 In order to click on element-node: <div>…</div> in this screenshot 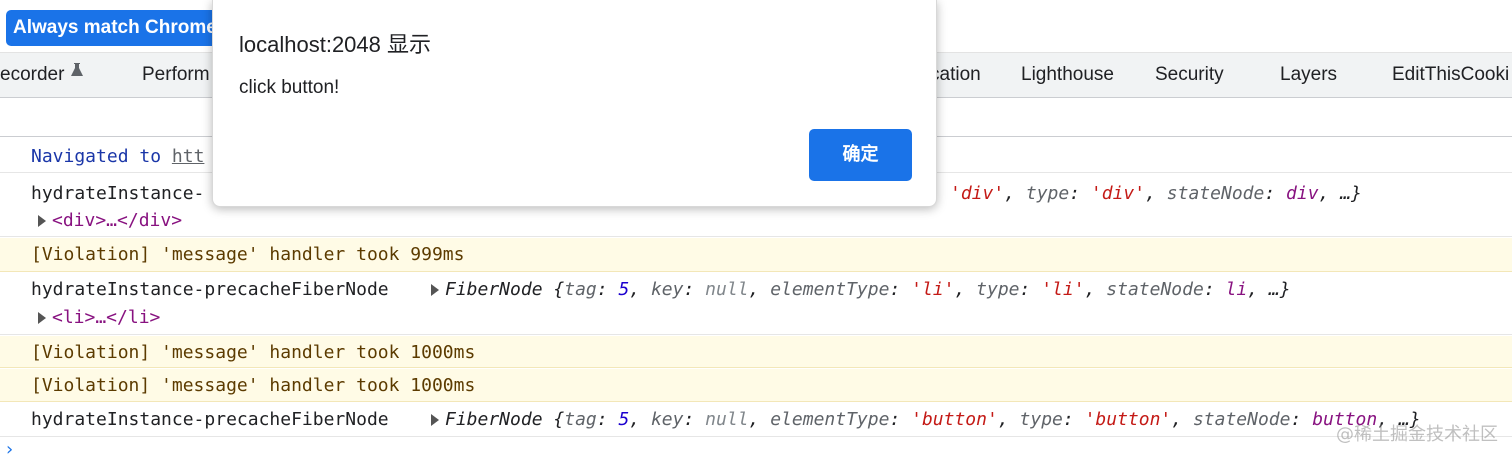, I will do `click(117, 220)`.